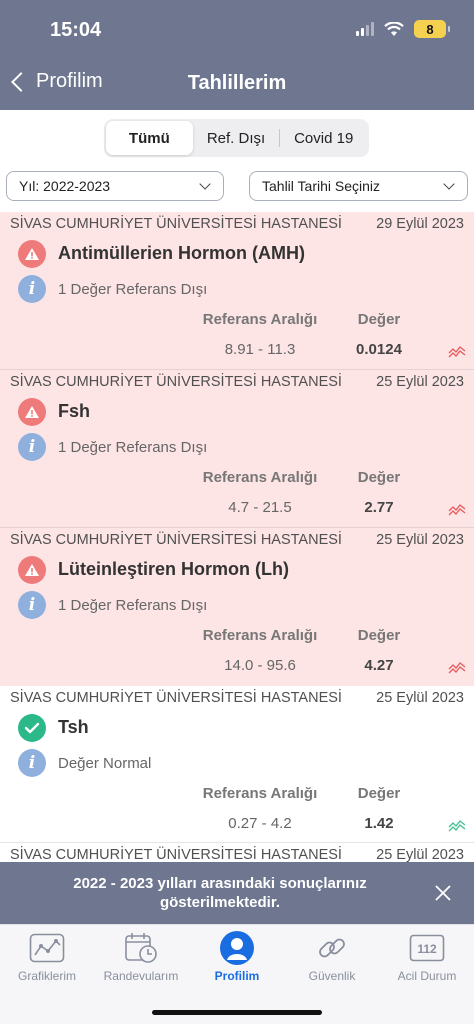 This screenshot has width=474, height=1024. What do you see at coordinates (181, 253) in the screenshot?
I see `test-name: Antimüllerien Hormon (AMH)` at bounding box center [181, 253].